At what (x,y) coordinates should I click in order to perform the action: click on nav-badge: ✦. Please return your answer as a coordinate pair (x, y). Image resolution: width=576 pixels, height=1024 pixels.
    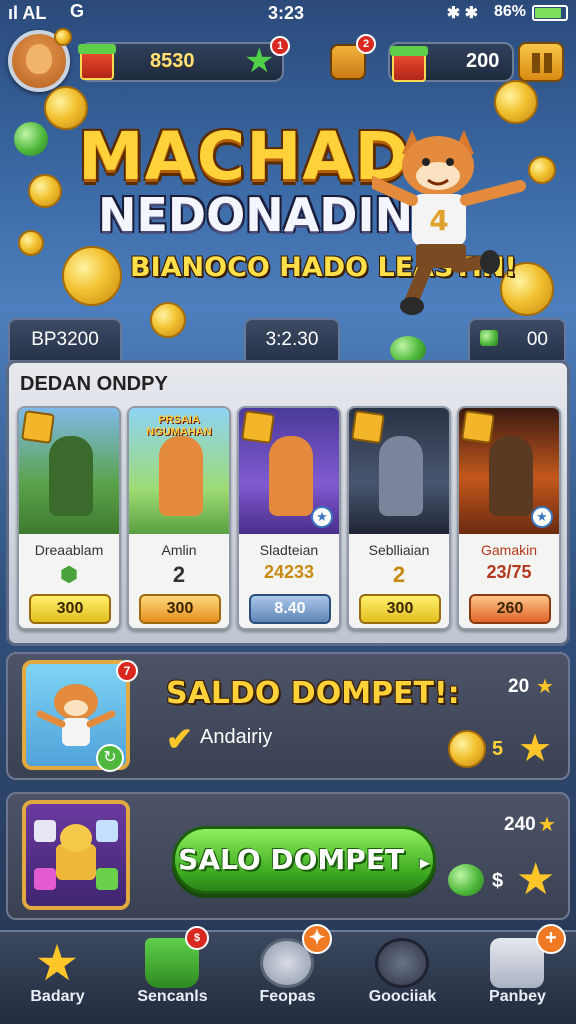
    Looking at the image, I should click on (317, 939).